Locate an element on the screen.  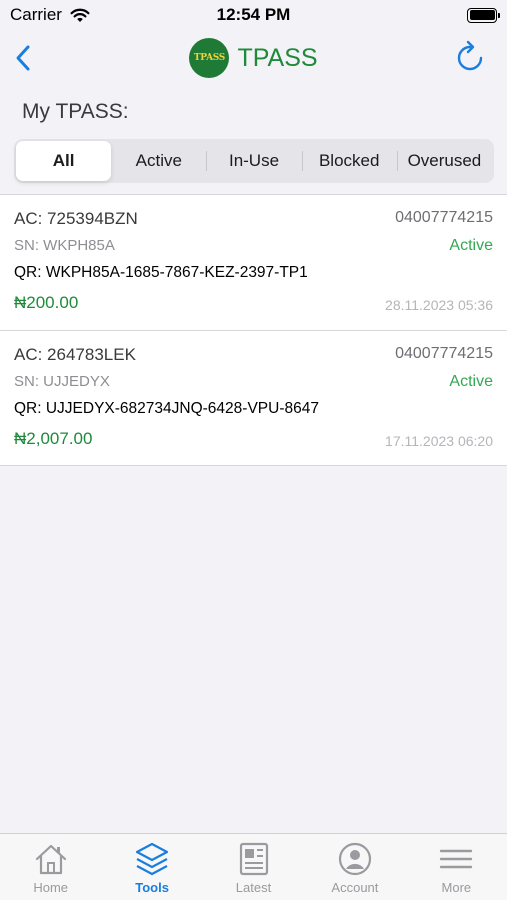
tab-latest: Latest is located at coordinates (253, 867).